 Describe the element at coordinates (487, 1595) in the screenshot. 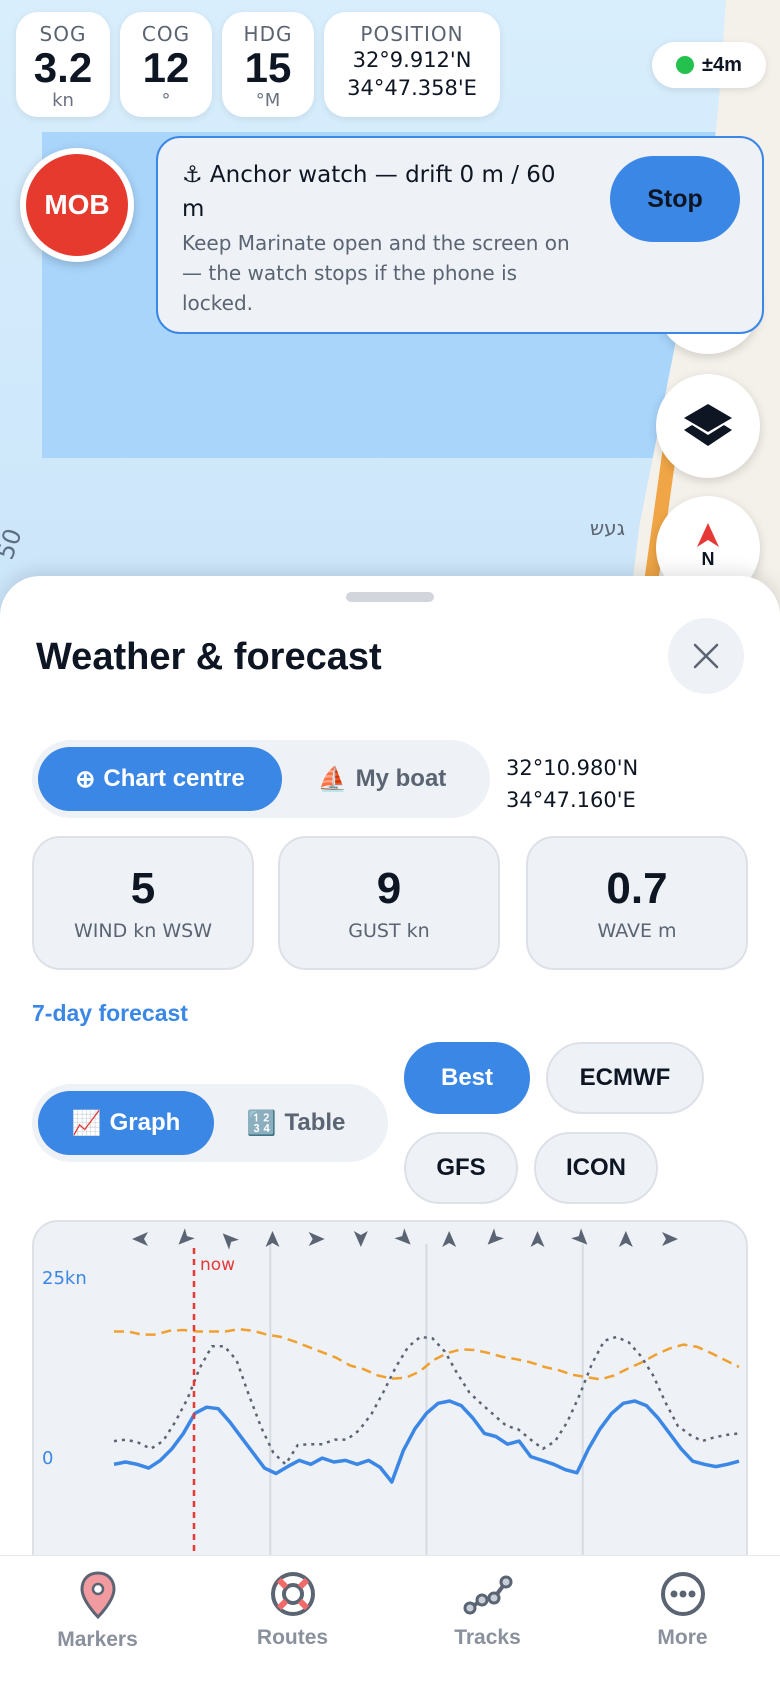

I see `track-icon` at that location.